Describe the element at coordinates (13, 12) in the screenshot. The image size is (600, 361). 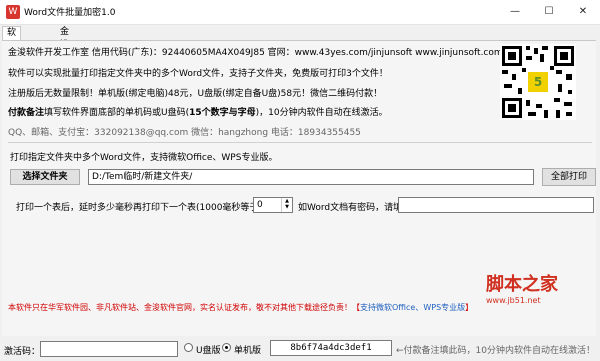
I see `app-icon: W` at that location.